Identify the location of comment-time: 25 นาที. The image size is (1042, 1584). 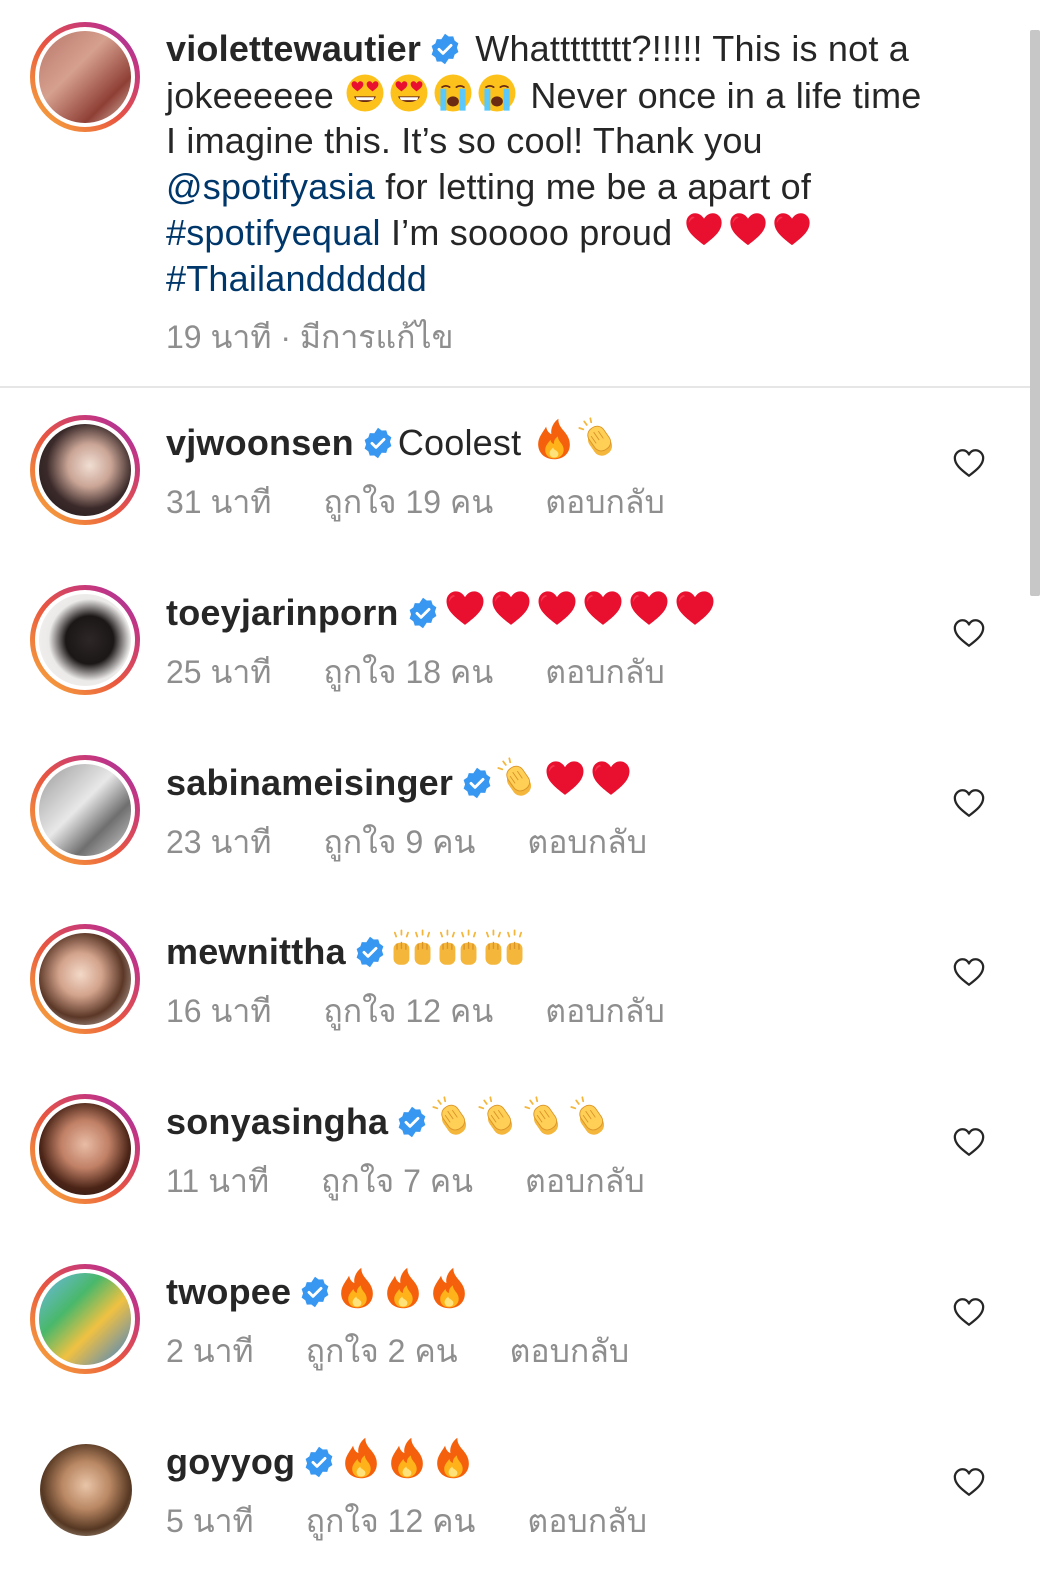
(219, 672).